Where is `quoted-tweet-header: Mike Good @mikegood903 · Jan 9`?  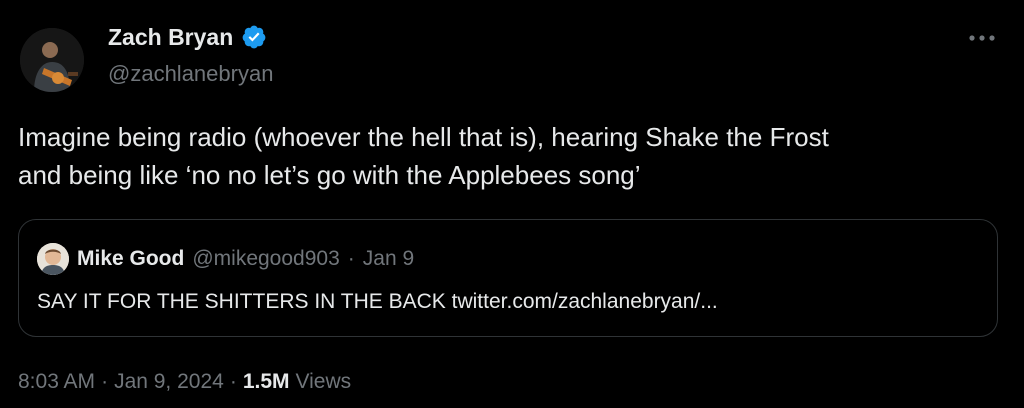 quoted-tweet-header: Mike Good @mikegood903 · Jan 9 is located at coordinates (225, 259).